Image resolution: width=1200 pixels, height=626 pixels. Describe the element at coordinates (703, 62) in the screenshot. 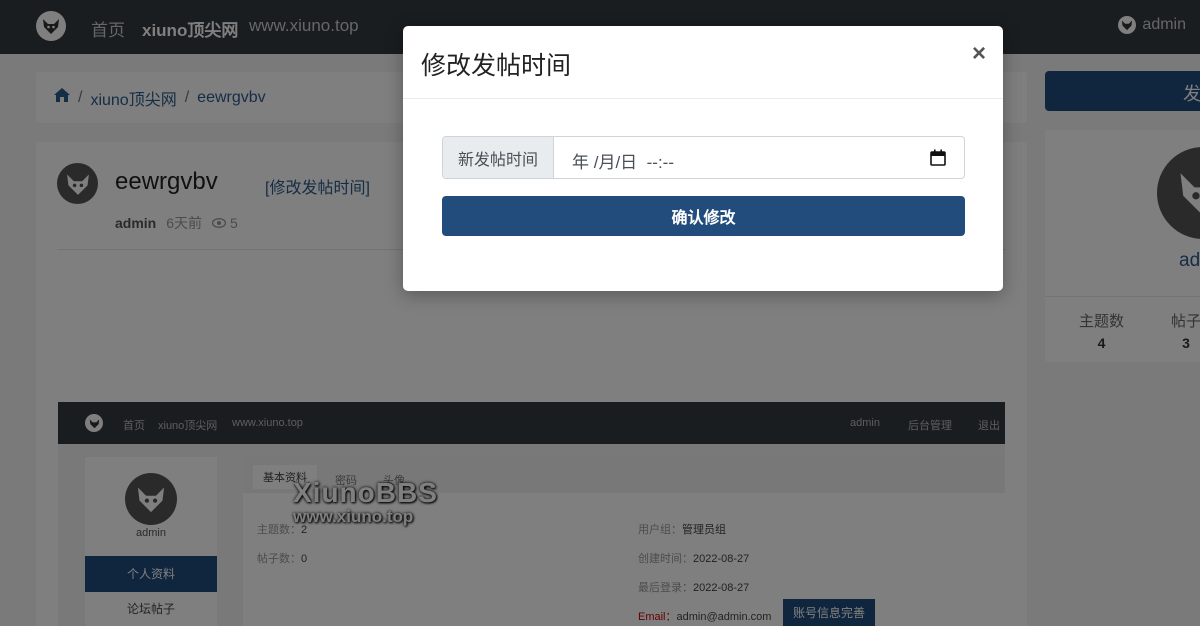

I see `modal-header: 修改发帖时间 ×` at that location.